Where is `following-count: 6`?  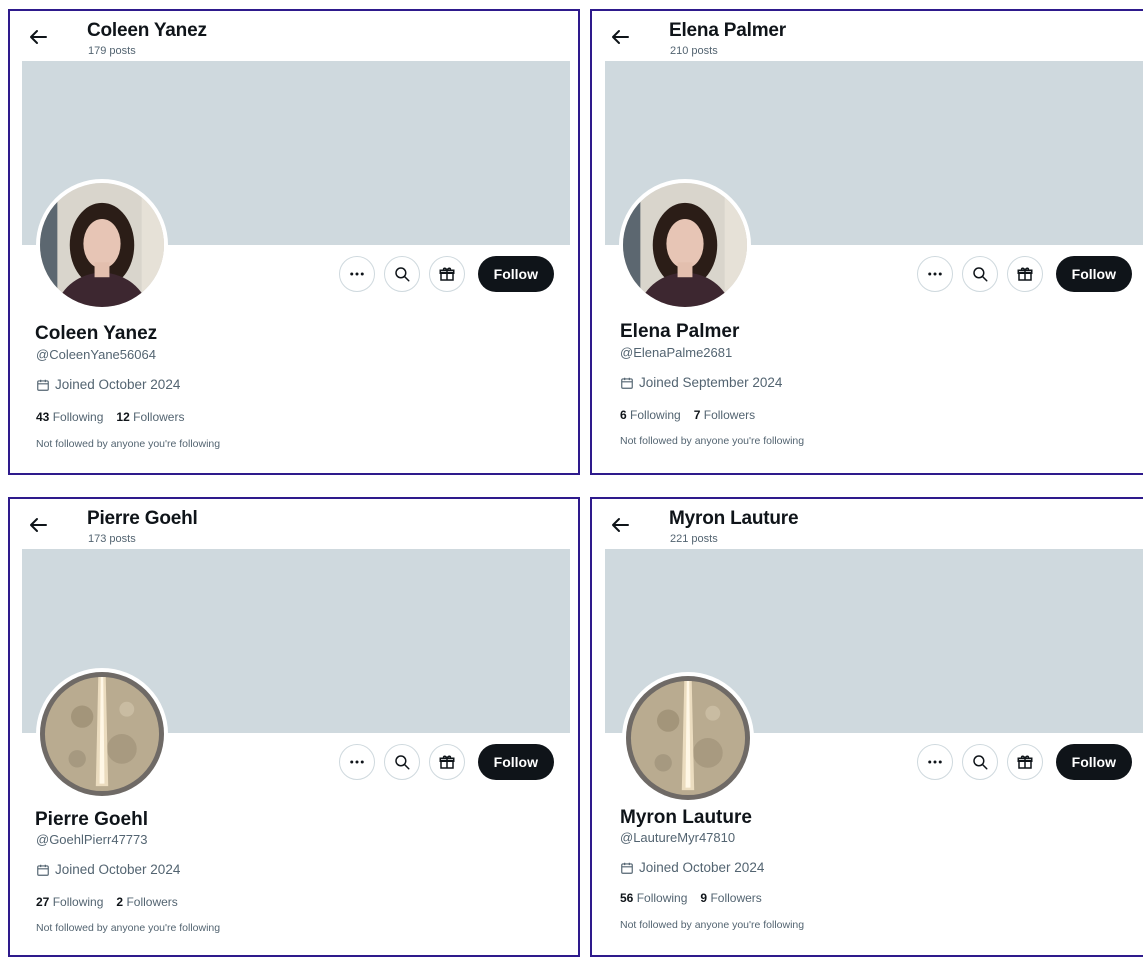
following-count: 6 is located at coordinates (623, 415).